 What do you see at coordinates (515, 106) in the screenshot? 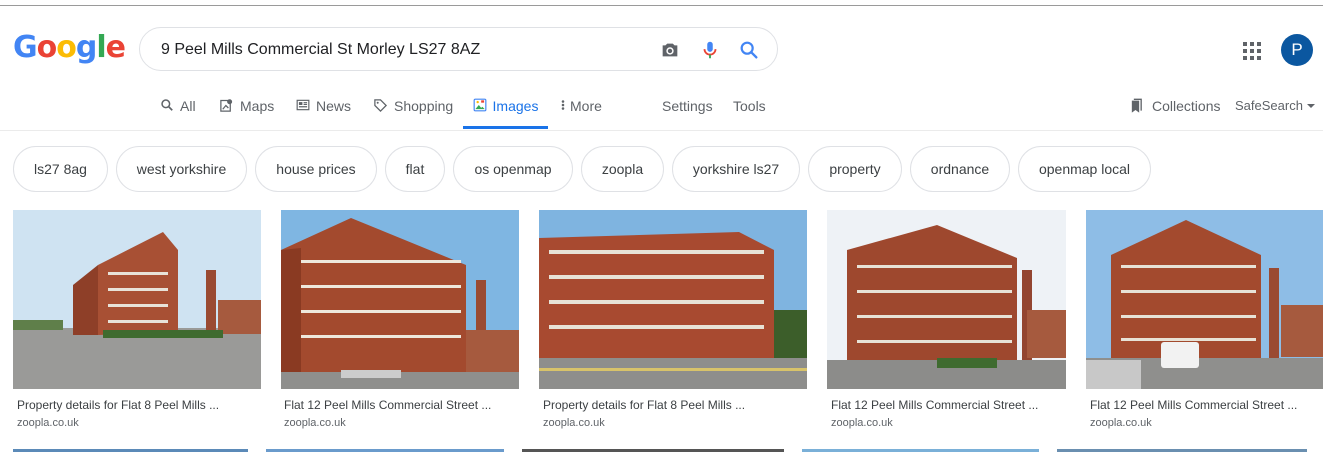
I see `tab-label: Images` at bounding box center [515, 106].